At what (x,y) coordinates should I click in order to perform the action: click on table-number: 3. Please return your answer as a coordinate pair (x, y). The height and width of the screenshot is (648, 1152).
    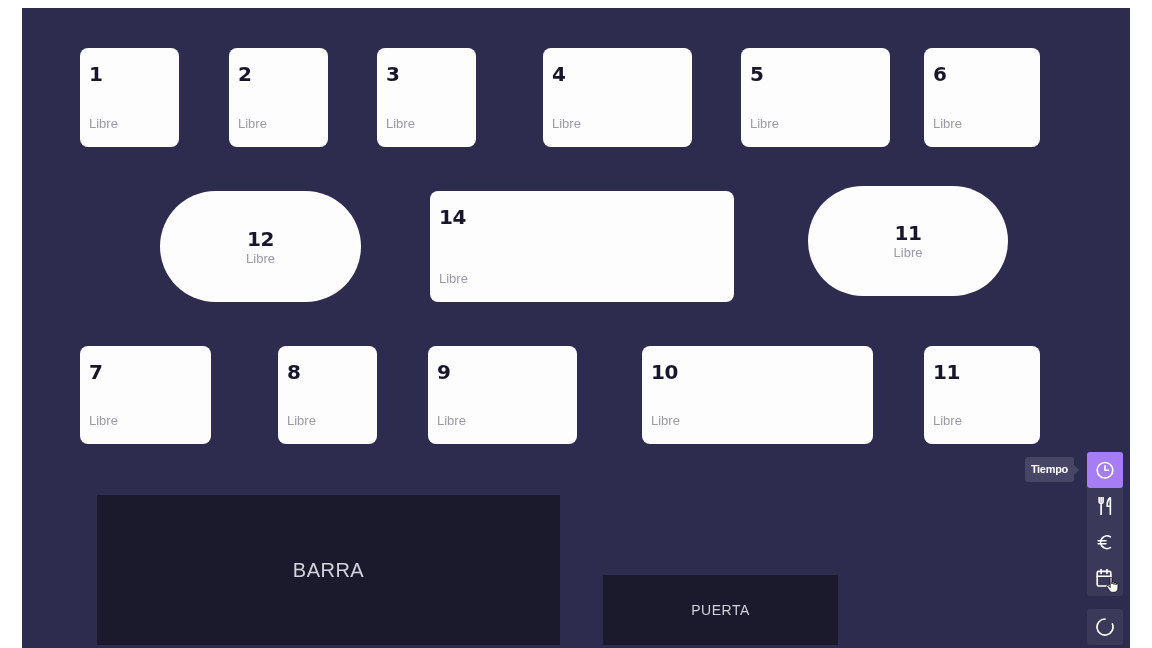
    Looking at the image, I should click on (393, 74).